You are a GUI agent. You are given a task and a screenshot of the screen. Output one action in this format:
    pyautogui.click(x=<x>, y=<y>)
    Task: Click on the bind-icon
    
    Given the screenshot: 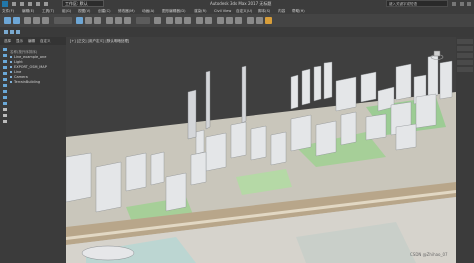 What is the action you would take?
    pyautogui.click(x=45, y=20)
    